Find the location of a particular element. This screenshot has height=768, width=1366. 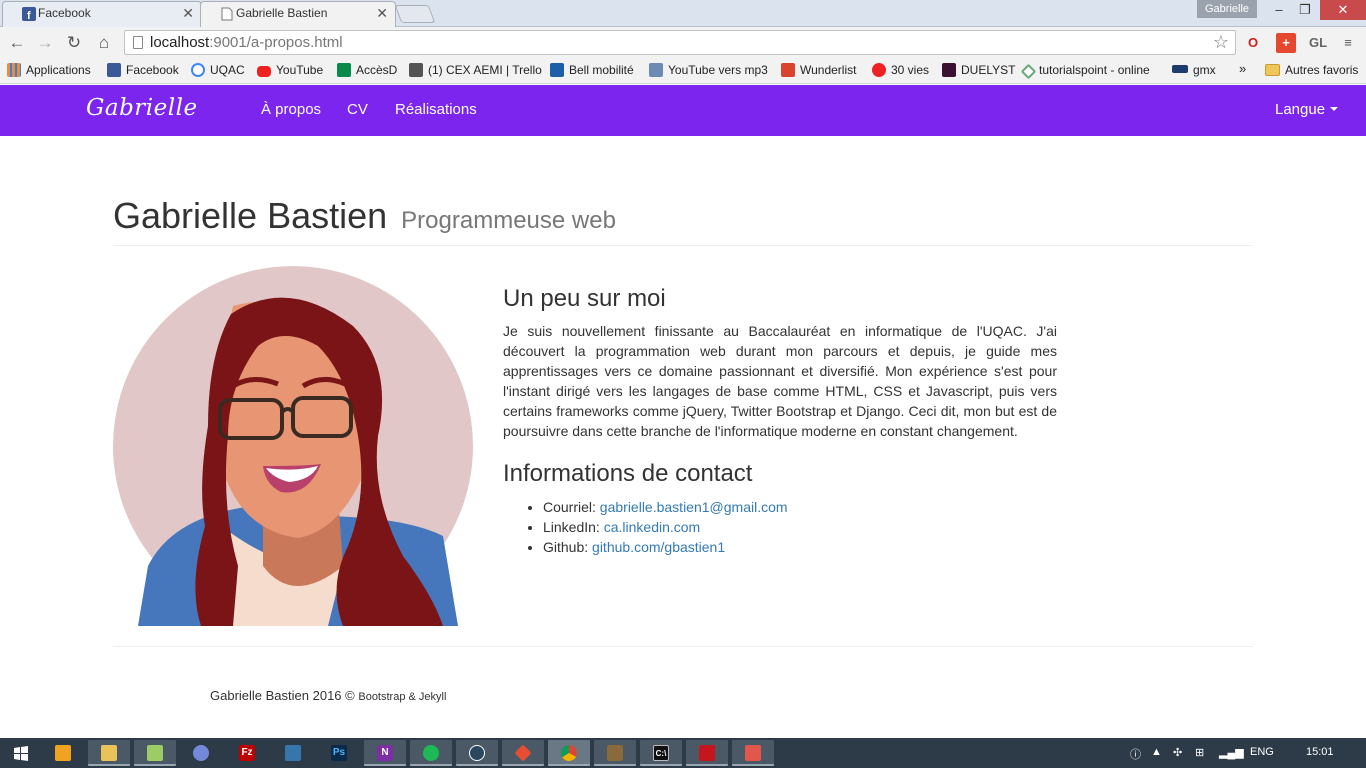

bell-icon is located at coordinates (557, 70).